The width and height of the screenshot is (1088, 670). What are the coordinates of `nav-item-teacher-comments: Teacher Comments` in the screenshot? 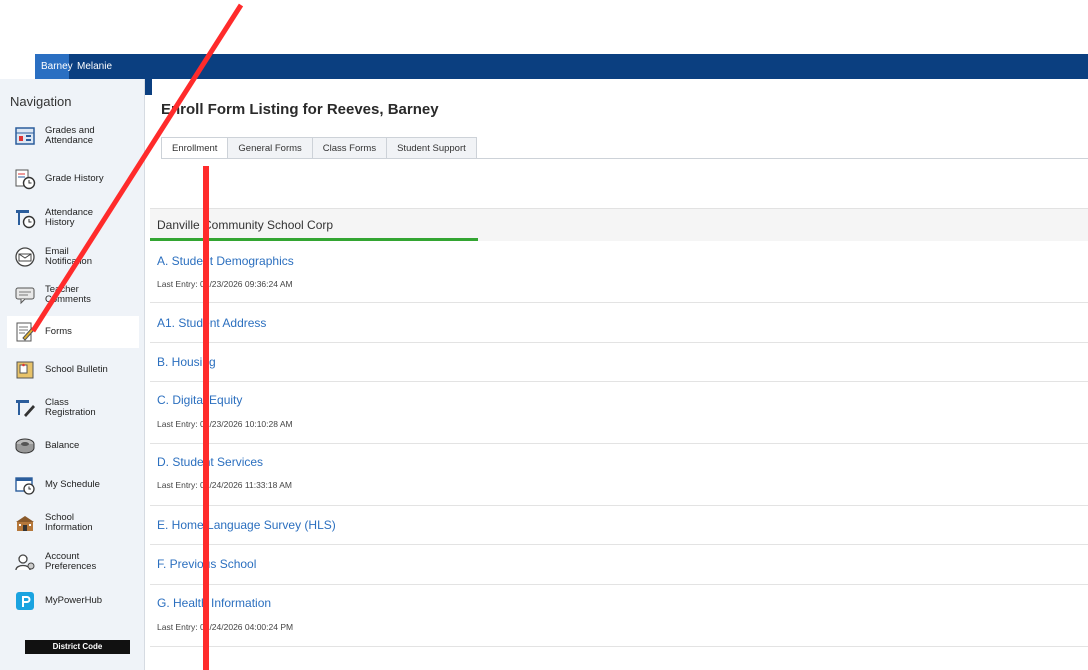 It's located at (73, 295).